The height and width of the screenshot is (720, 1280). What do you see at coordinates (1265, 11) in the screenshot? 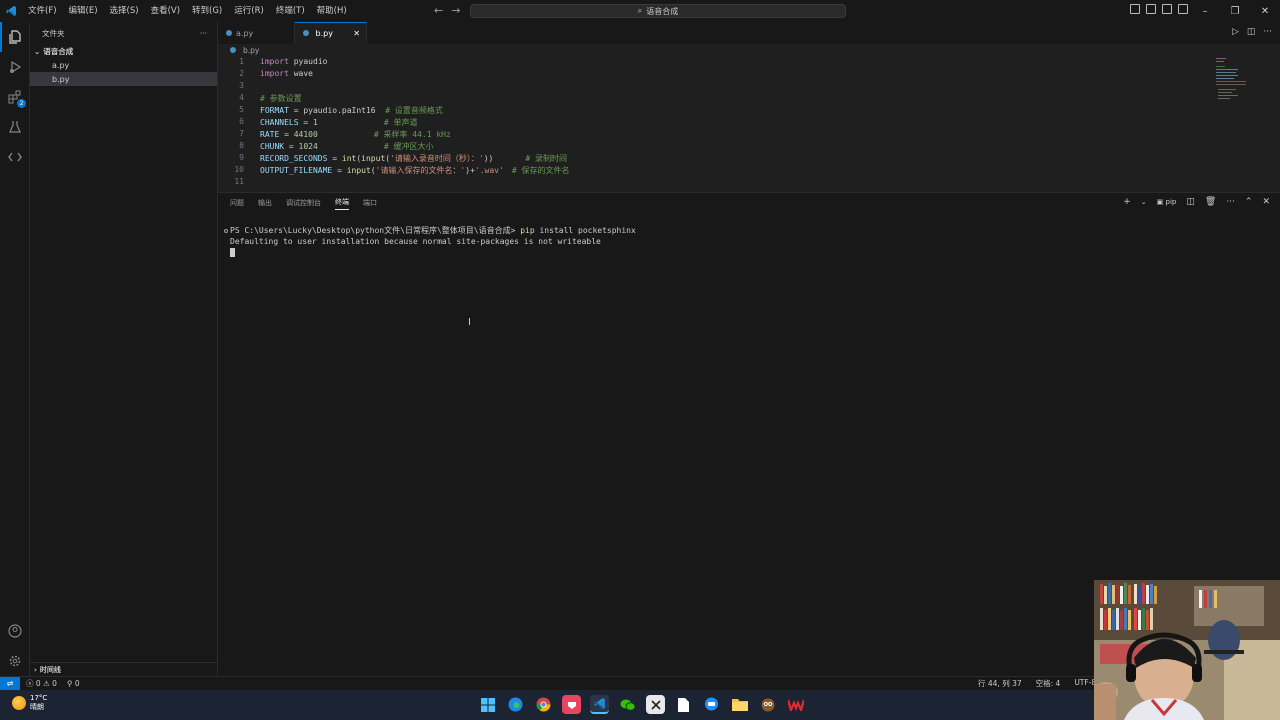
I see `close-window-icon: ✕` at bounding box center [1265, 11].